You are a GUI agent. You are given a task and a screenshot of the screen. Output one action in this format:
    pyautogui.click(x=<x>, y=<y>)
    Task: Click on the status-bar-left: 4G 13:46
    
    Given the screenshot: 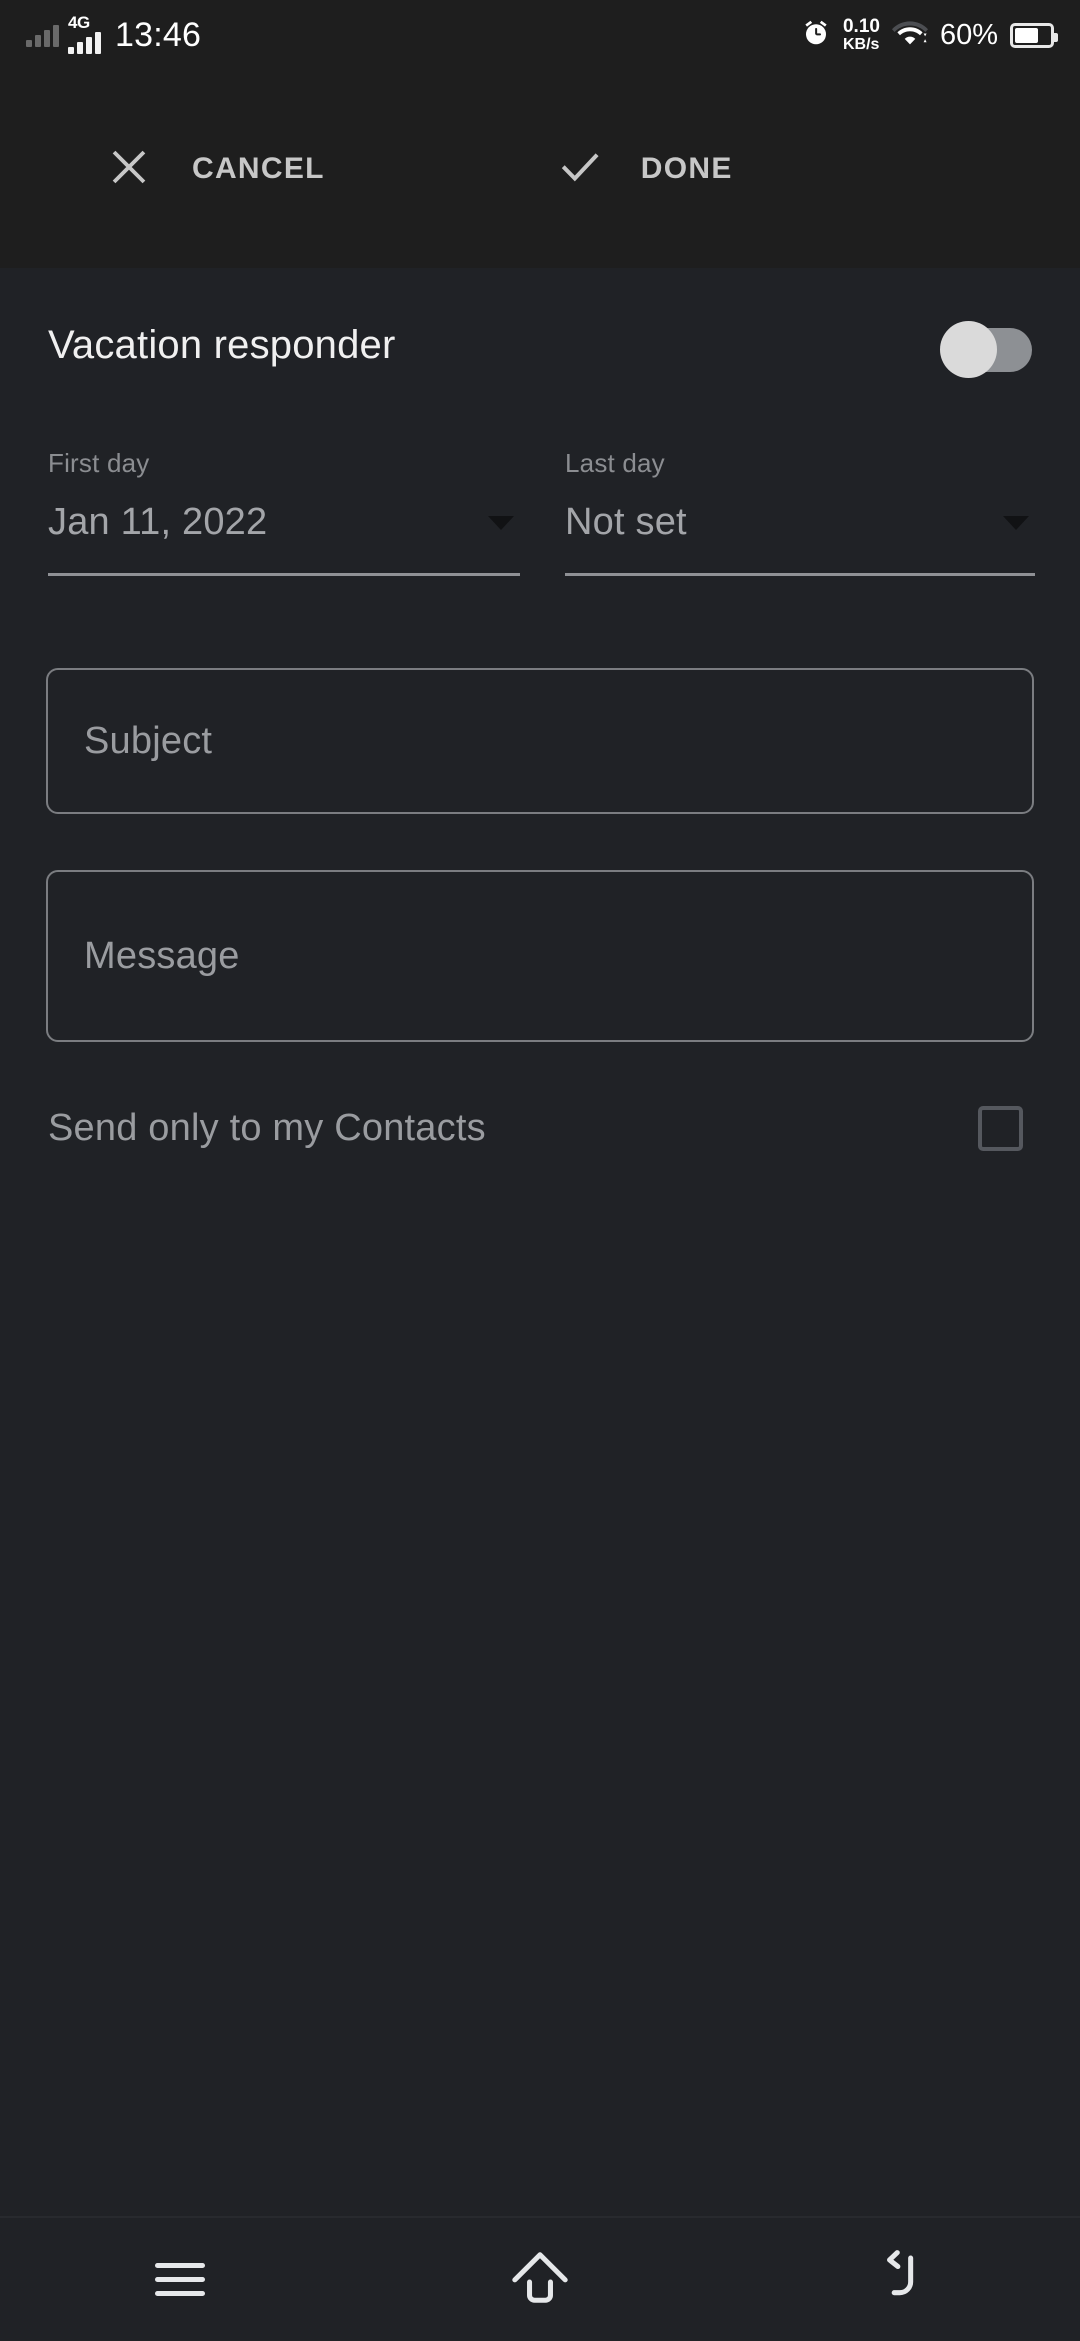 What is the action you would take?
    pyautogui.click(x=114, y=33)
    